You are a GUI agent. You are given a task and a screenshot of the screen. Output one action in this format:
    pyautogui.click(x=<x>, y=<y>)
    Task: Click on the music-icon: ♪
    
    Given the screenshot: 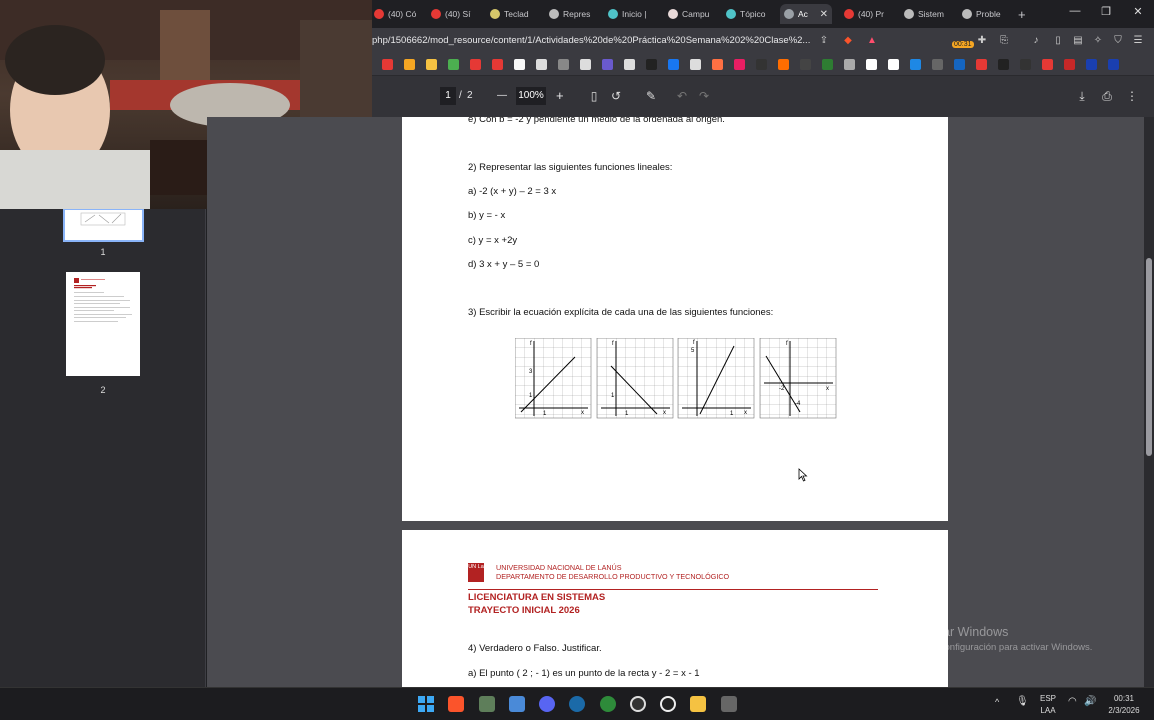 What is the action you would take?
    pyautogui.click(x=1036, y=41)
    